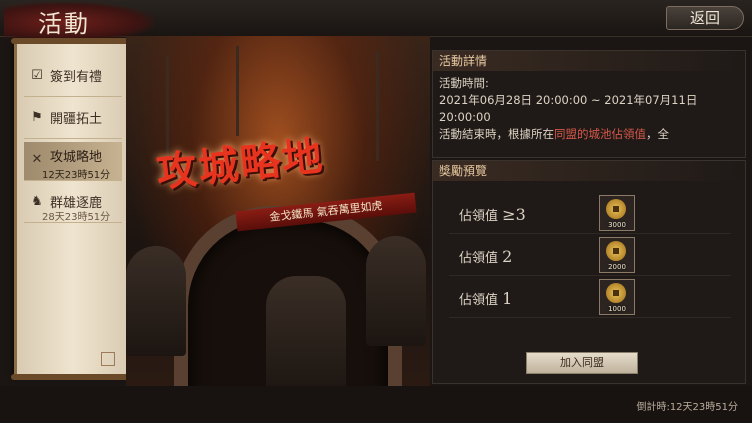 Image resolution: width=752 pixels, height=423 pixels. I want to click on reward-count: 3000, so click(617, 225).